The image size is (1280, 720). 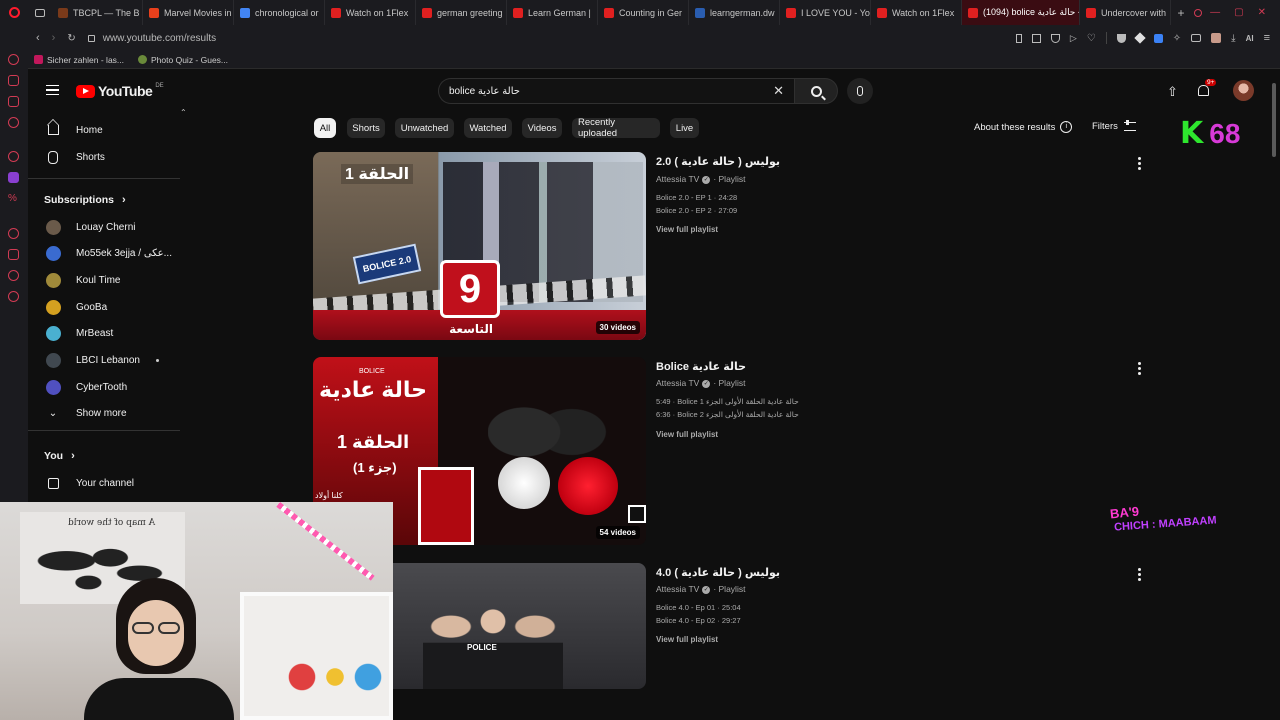 What do you see at coordinates (104, 227) in the screenshot?
I see `sidebar-subscription-item: Louay Cherni` at bounding box center [104, 227].